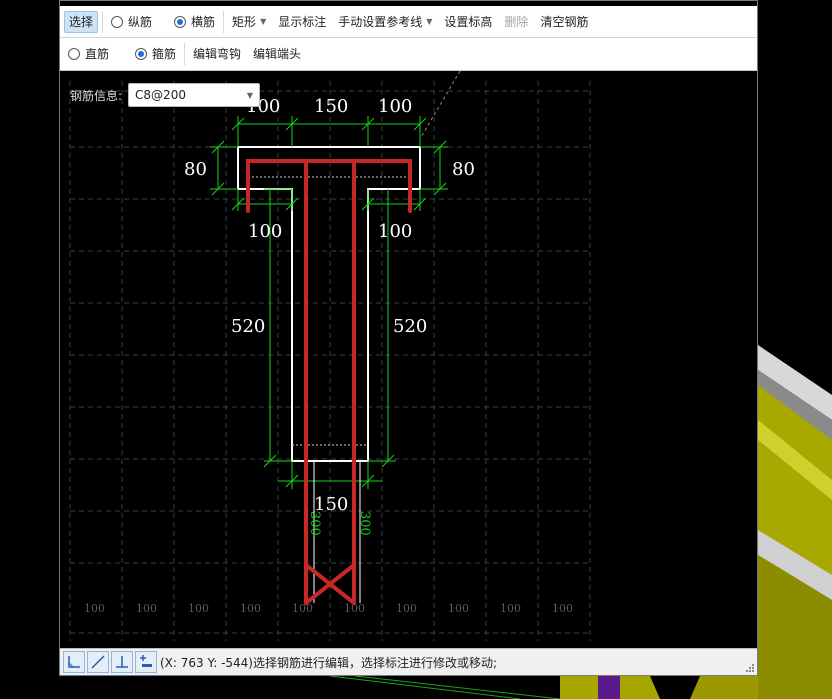  I want to click on resize-grip-icon, so click(750, 668).